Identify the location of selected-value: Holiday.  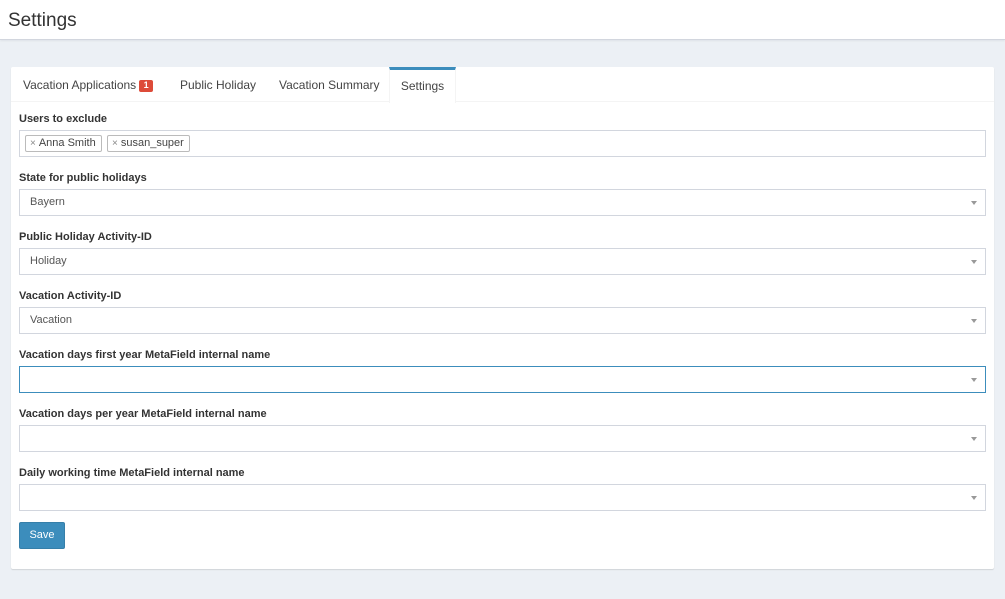
(48, 261).